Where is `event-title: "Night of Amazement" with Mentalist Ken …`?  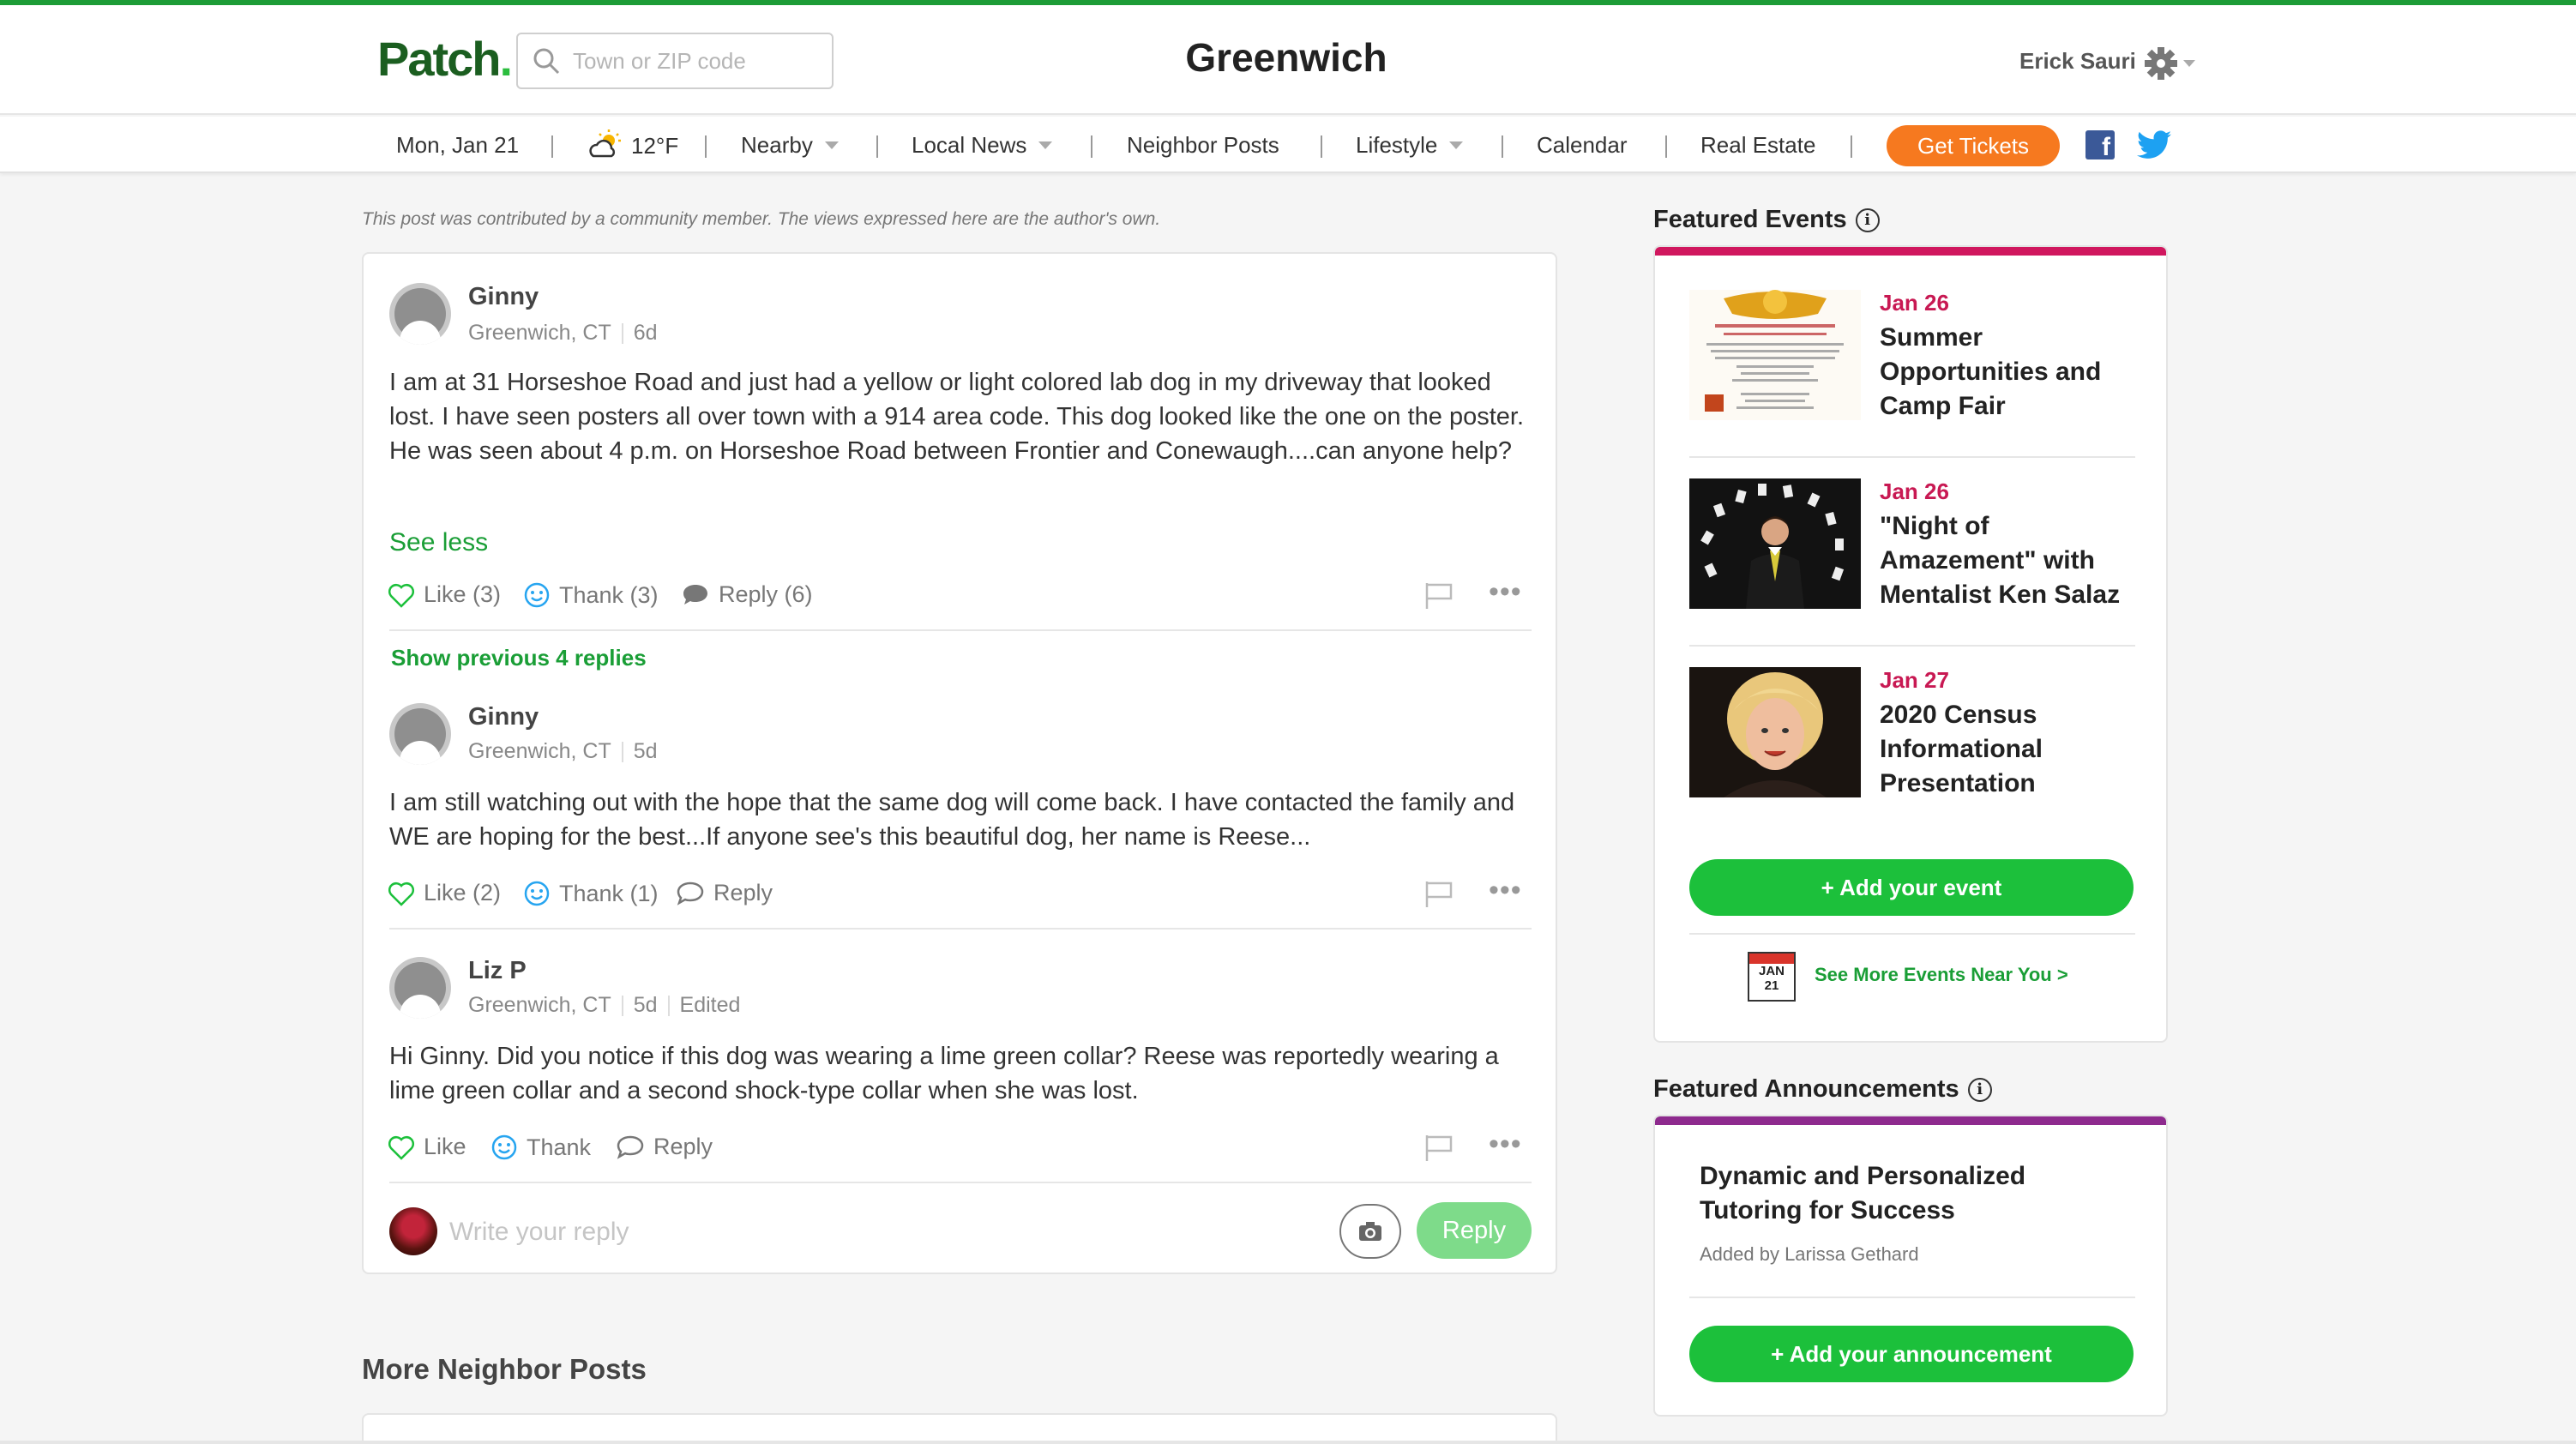
event-title: "Night of Amazement" with Mentalist Ken … is located at coordinates (2008, 560).